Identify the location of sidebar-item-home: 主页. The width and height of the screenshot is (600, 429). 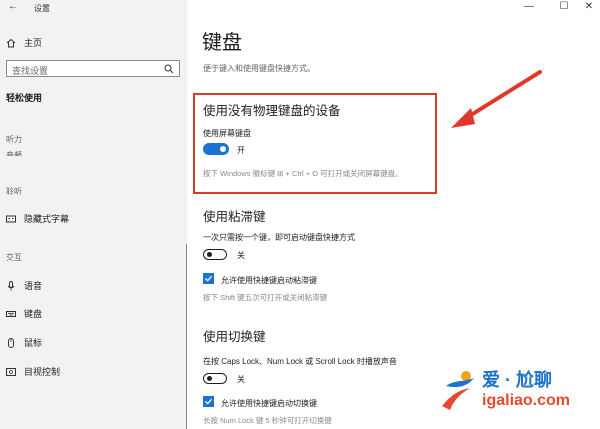
(24, 42).